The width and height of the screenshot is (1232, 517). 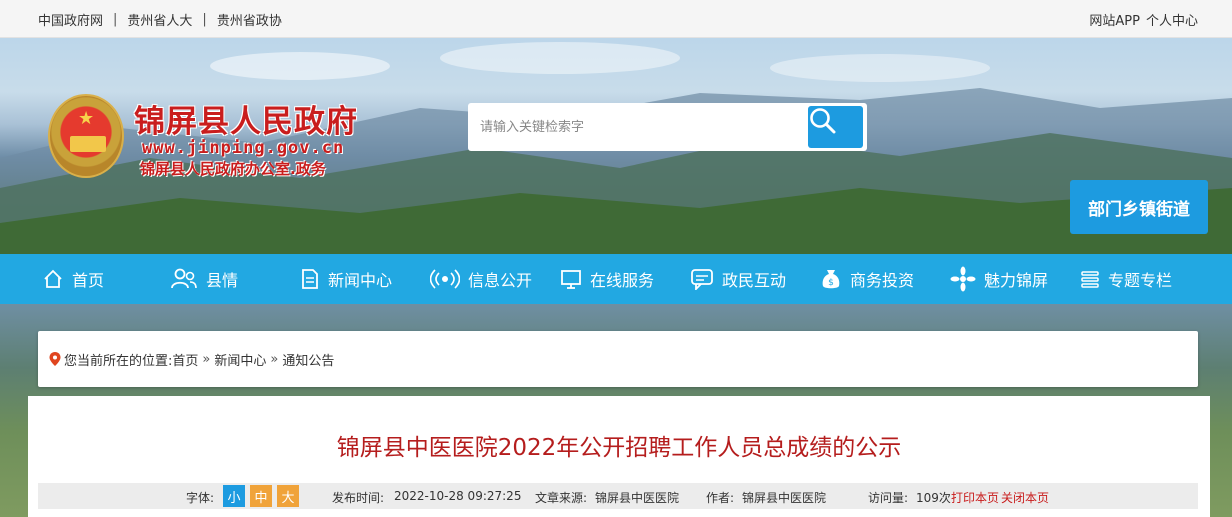 I want to click on nav-label: 魅力锦屏, so click(x=1016, y=280).